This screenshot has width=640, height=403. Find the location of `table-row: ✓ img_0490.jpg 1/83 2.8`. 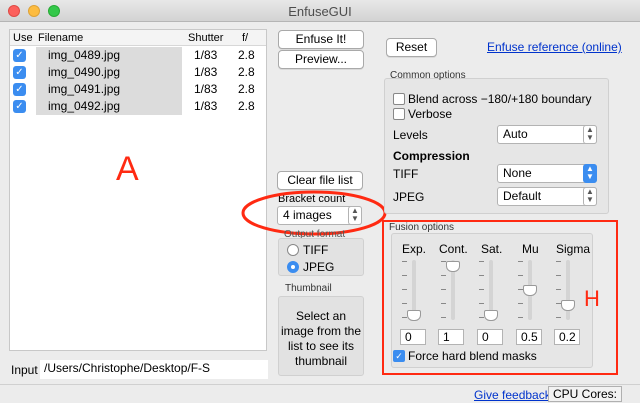

table-row: ✓ img_0490.jpg 1/83 2.8 is located at coordinates (138, 72).